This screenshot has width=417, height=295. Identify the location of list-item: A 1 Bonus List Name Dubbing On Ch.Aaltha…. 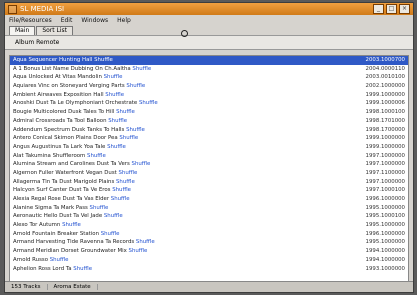
(209, 69).